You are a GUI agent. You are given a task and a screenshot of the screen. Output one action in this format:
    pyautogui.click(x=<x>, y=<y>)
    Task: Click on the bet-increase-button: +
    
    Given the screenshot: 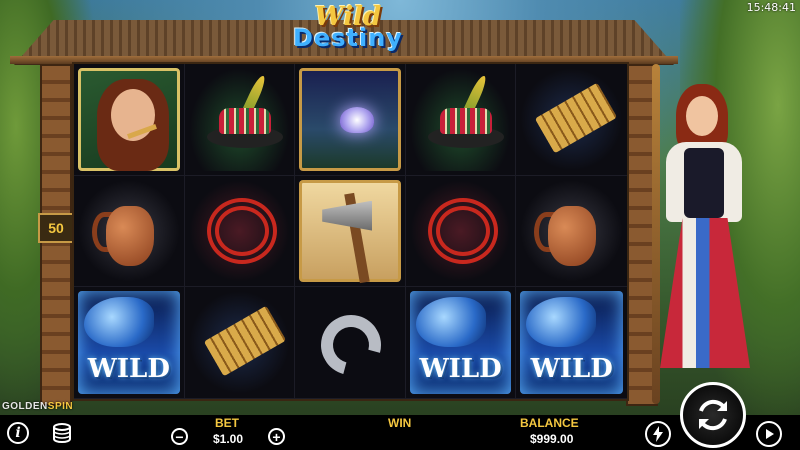 What is the action you would take?
    pyautogui.click(x=276, y=436)
    